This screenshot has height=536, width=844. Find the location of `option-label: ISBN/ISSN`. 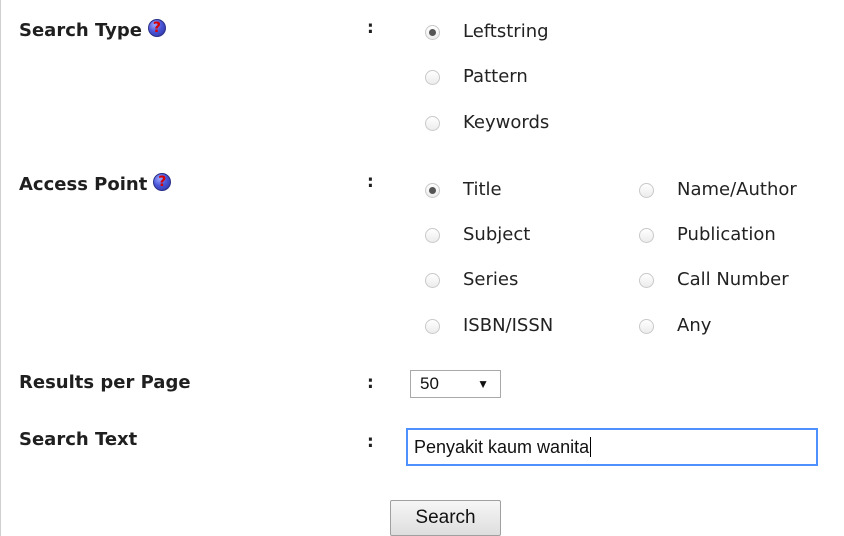

option-label: ISBN/ISSN is located at coordinates (508, 325).